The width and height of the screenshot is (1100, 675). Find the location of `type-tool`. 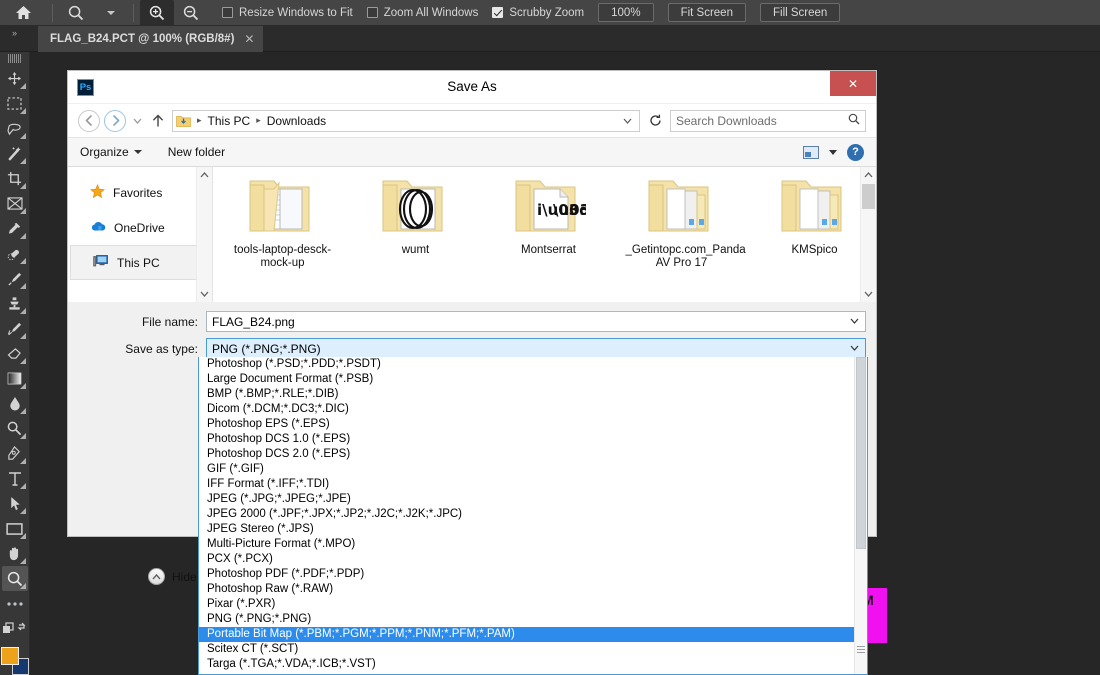

type-tool is located at coordinates (15, 478).